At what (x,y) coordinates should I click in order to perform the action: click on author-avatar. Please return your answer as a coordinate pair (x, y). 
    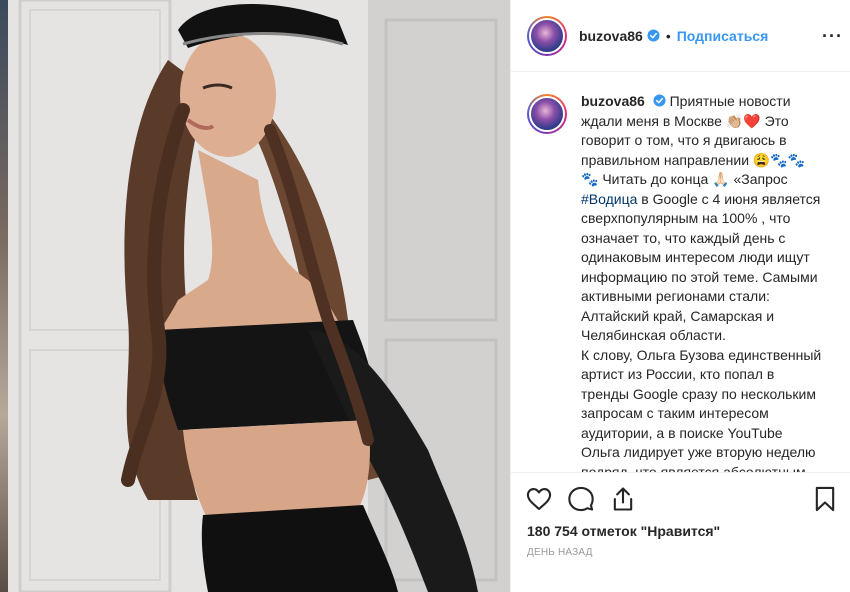
    Looking at the image, I should click on (547, 35).